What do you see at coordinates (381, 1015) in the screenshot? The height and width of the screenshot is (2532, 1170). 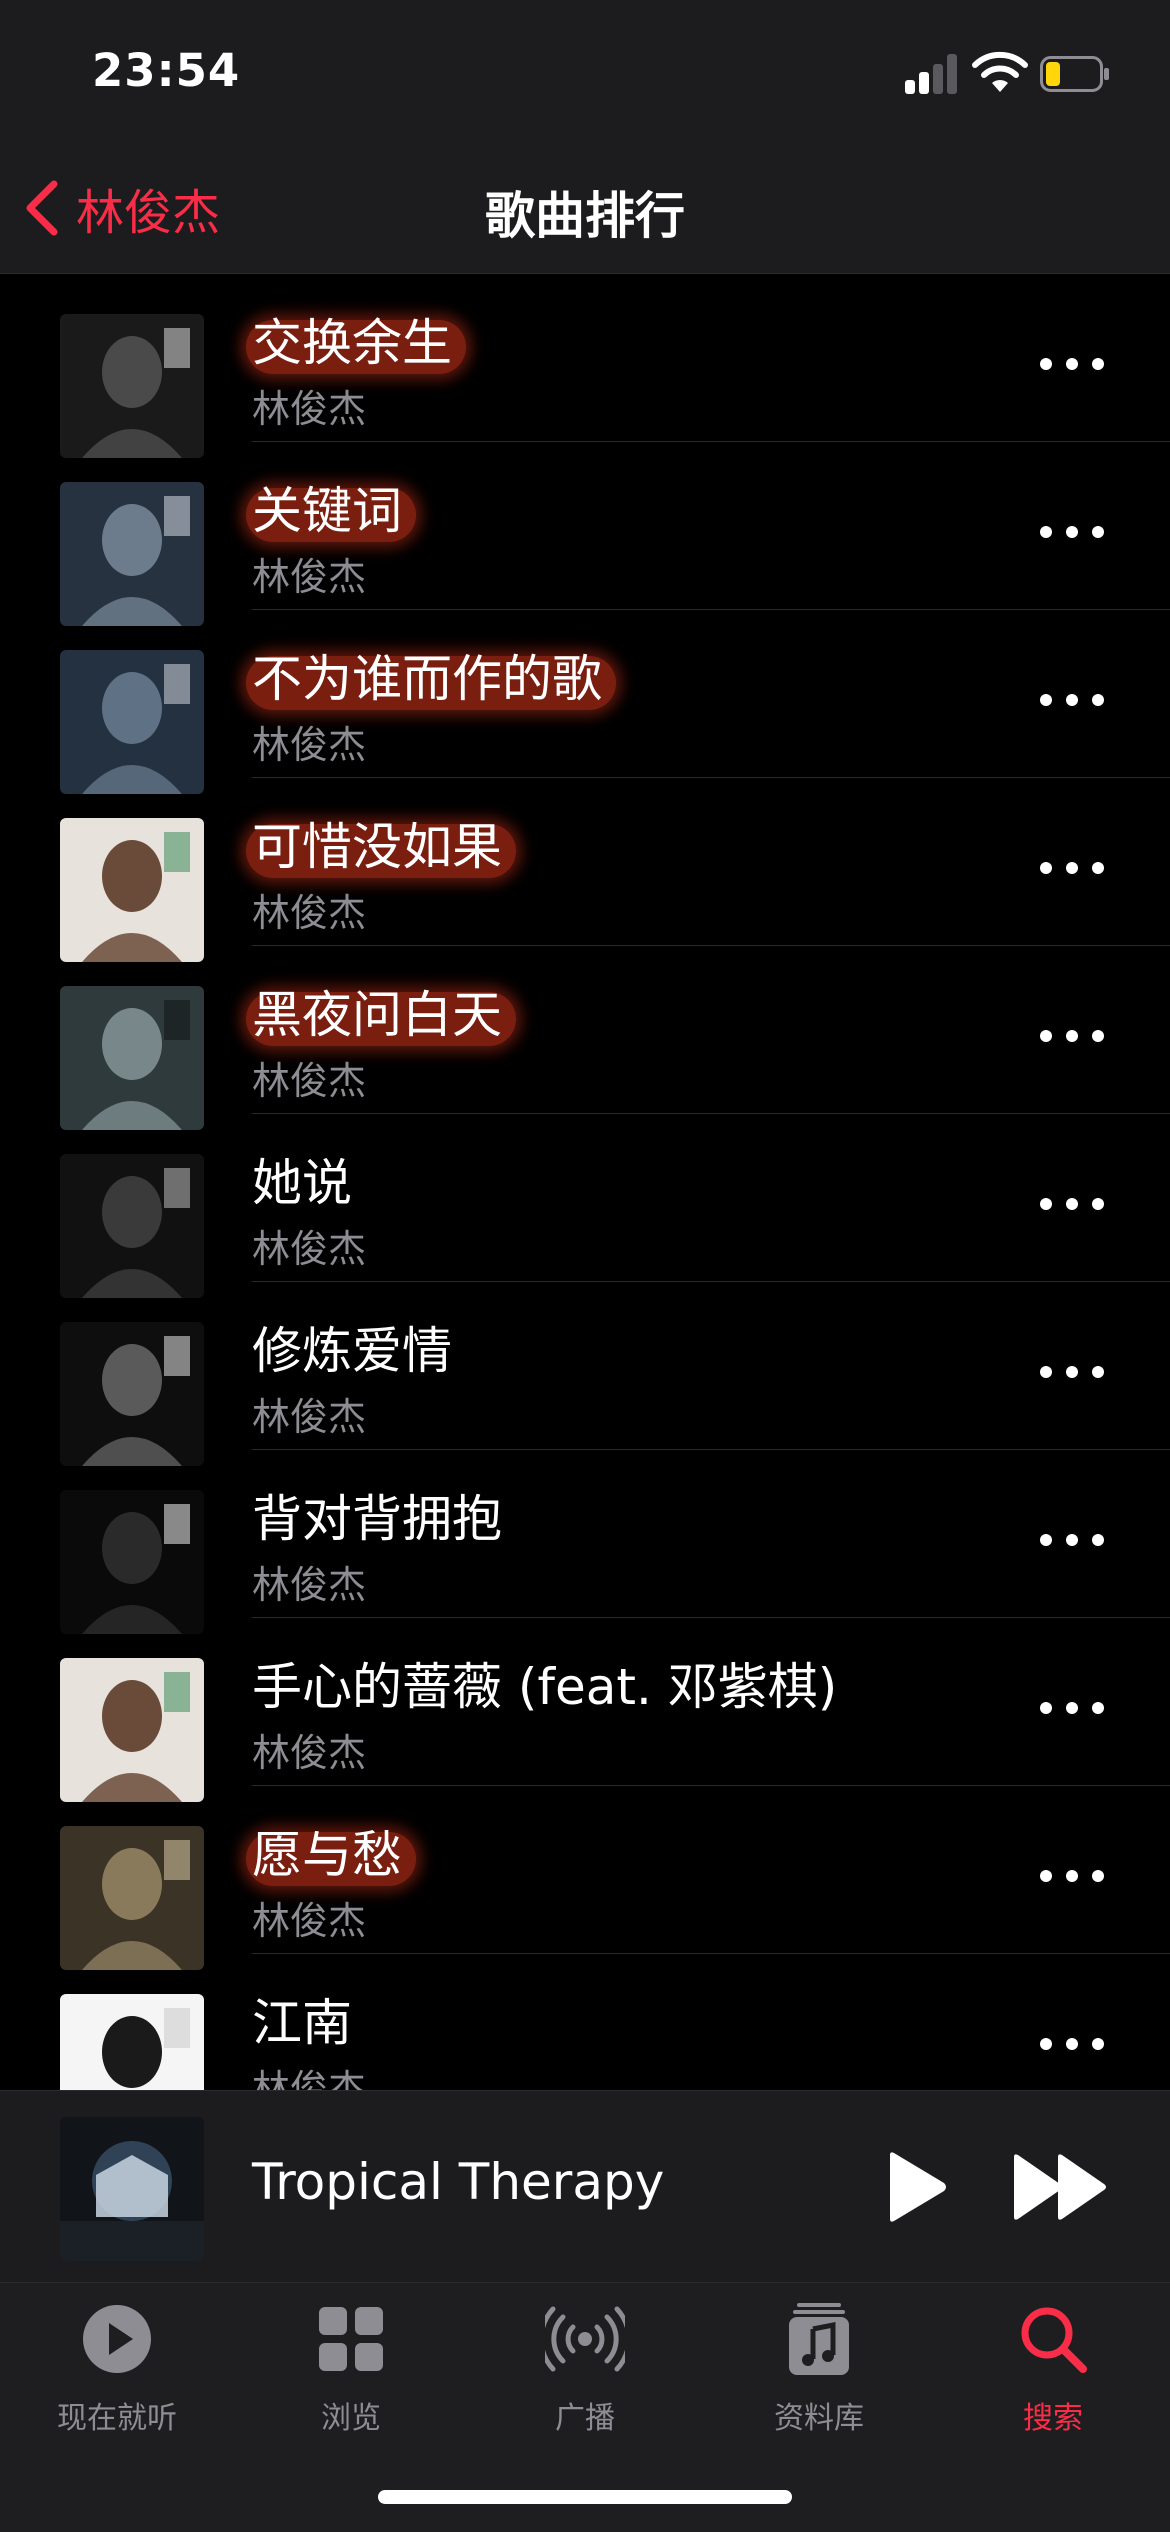 I see `song-title: 黑夜问白天` at bounding box center [381, 1015].